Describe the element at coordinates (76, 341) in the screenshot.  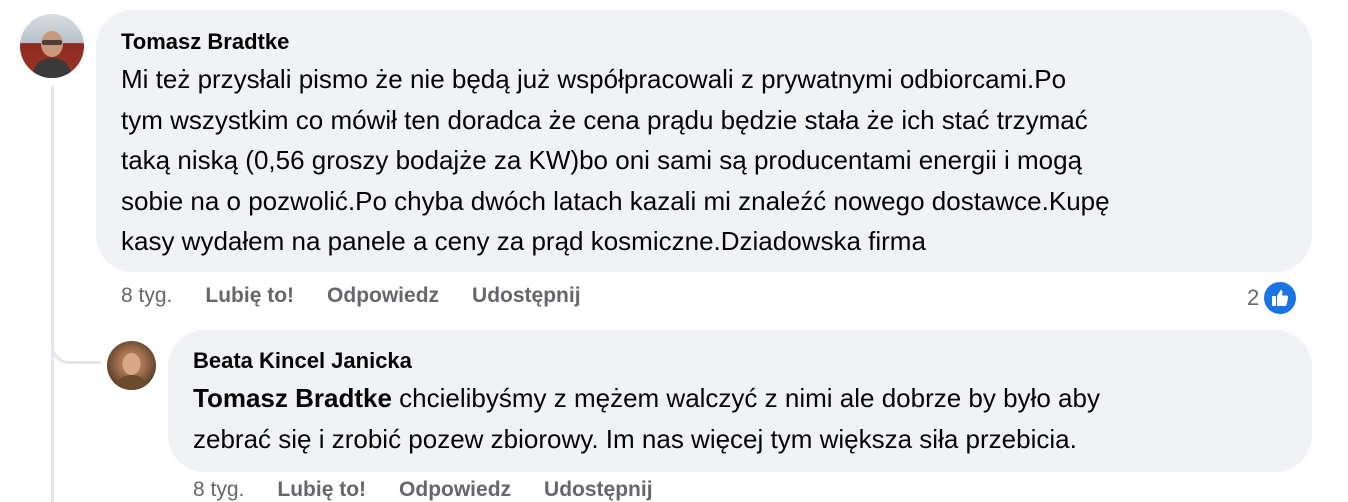
I see `reply-connector` at that location.